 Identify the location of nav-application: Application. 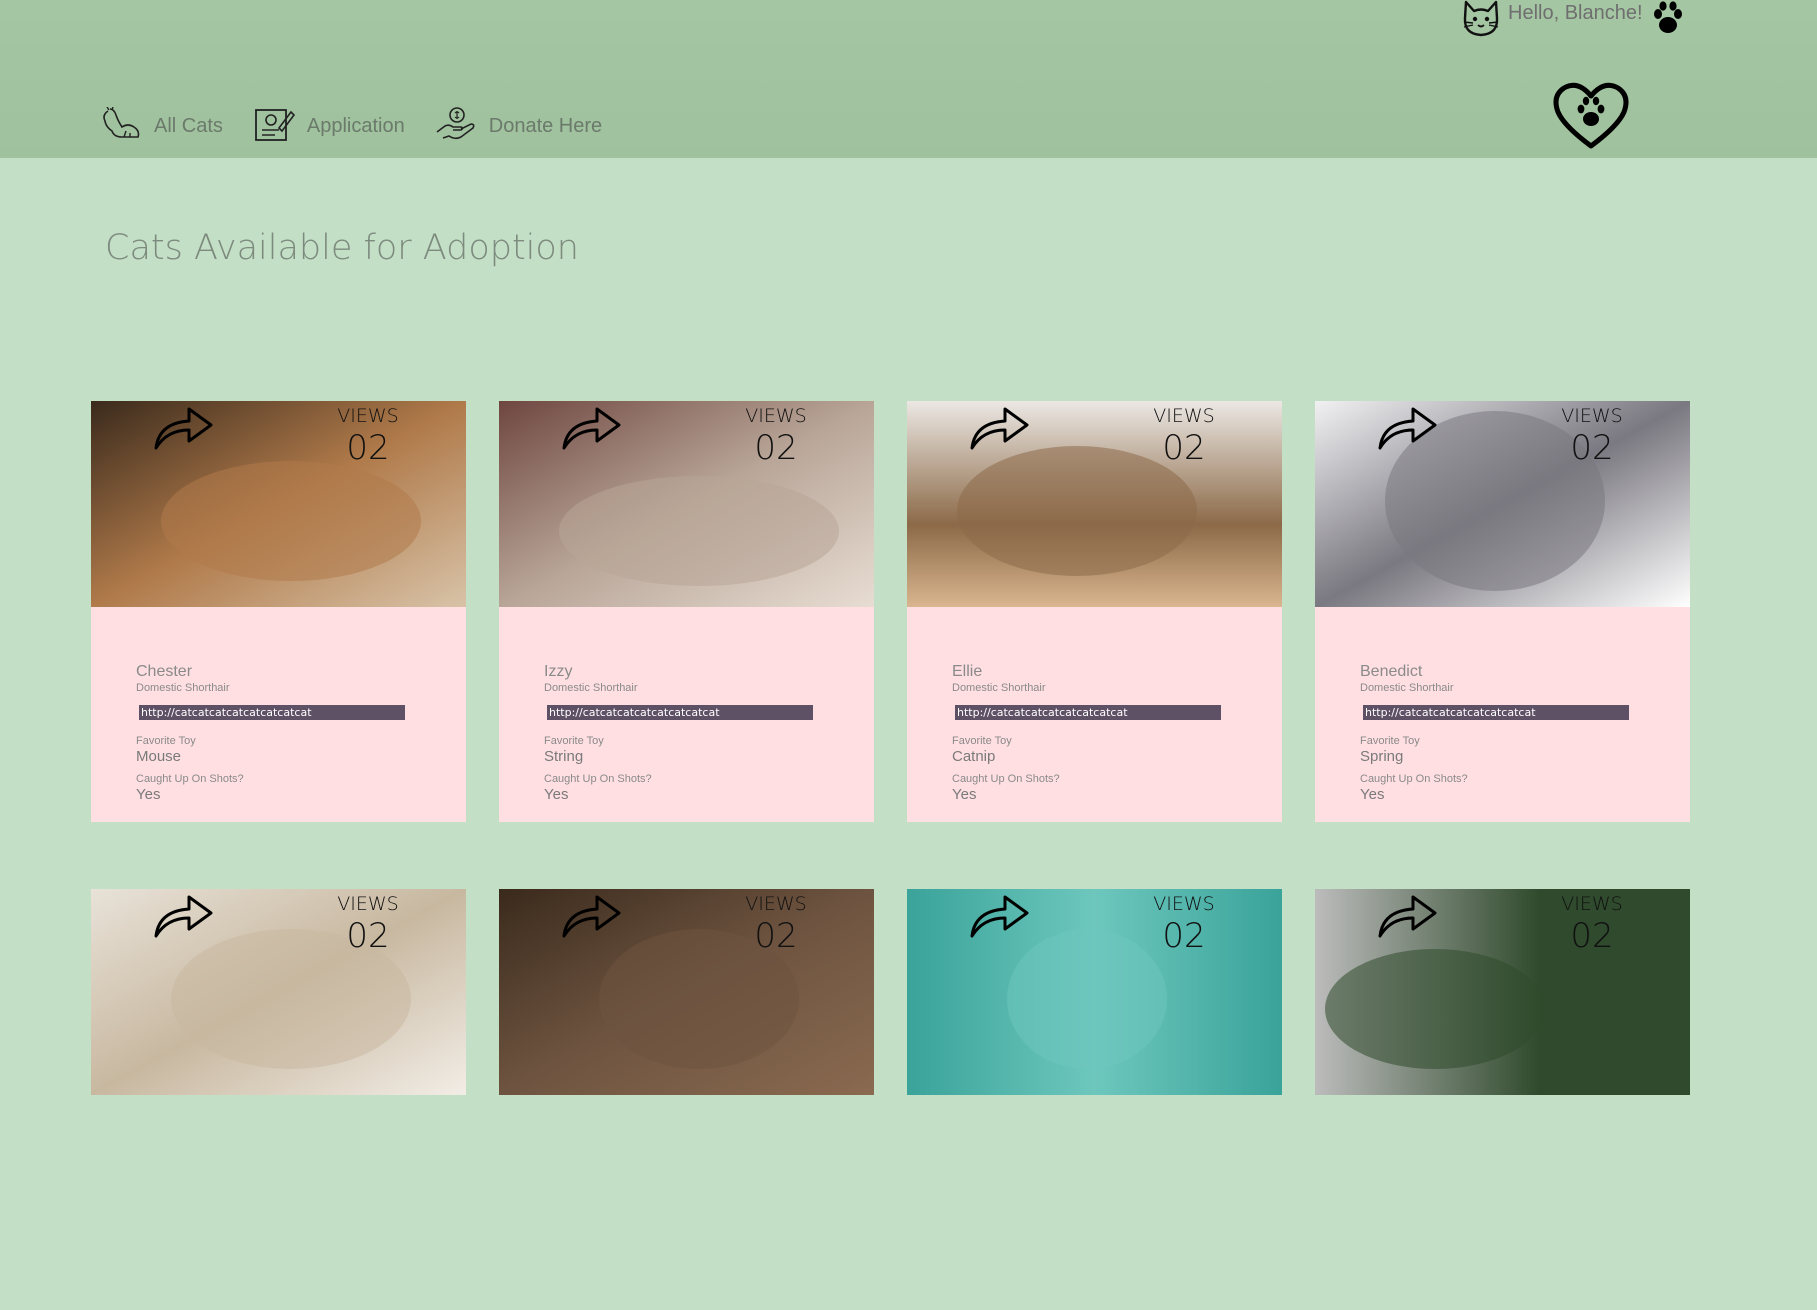
(329, 126).